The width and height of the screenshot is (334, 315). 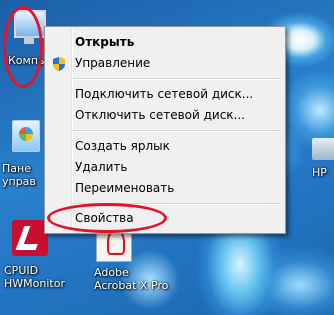 I want to click on desktop-icon-label: CPUID HWMonitor, so click(x=34, y=277).